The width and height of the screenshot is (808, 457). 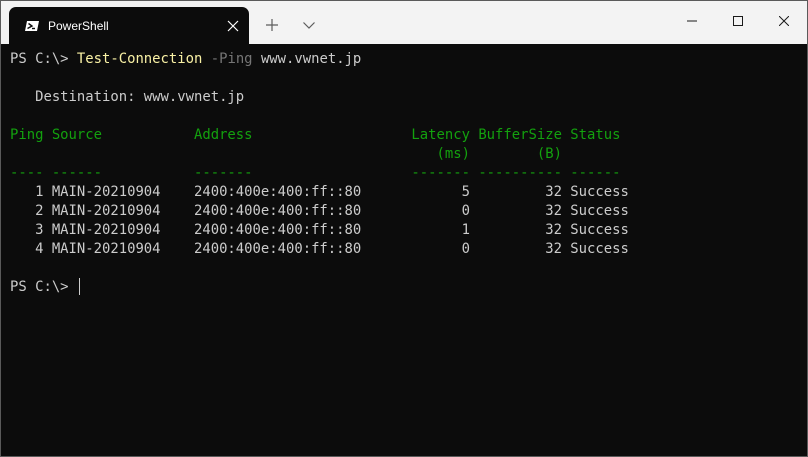 I want to click on close-button, so click(x=784, y=21).